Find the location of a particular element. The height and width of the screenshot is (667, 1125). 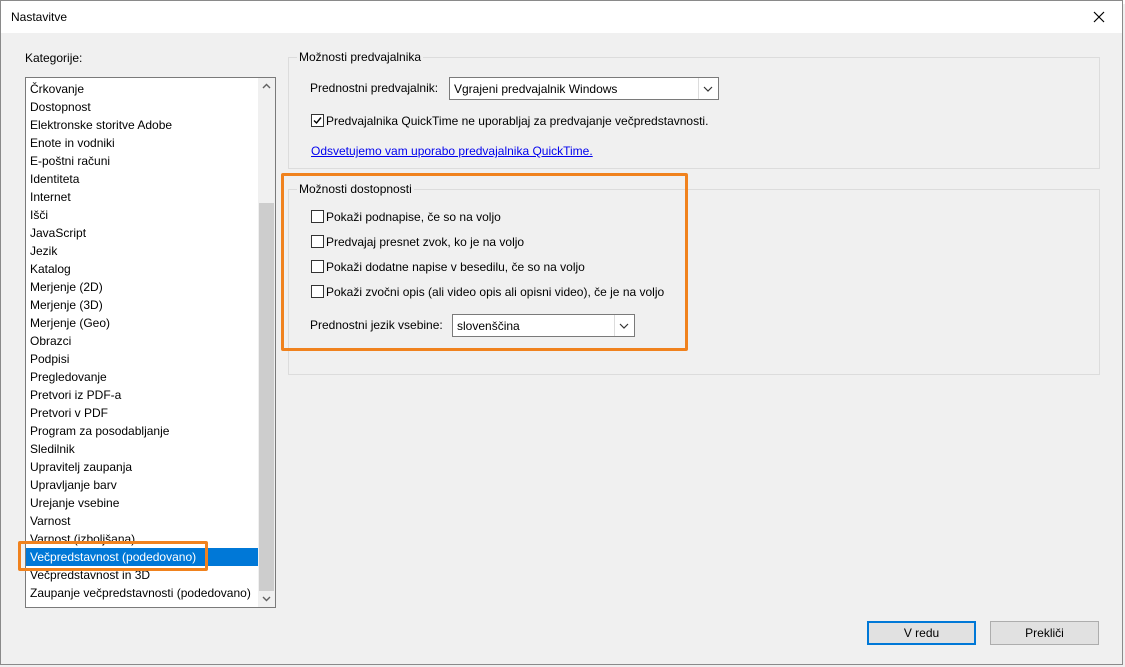

content-language-select: slovenščina is located at coordinates (543, 325).